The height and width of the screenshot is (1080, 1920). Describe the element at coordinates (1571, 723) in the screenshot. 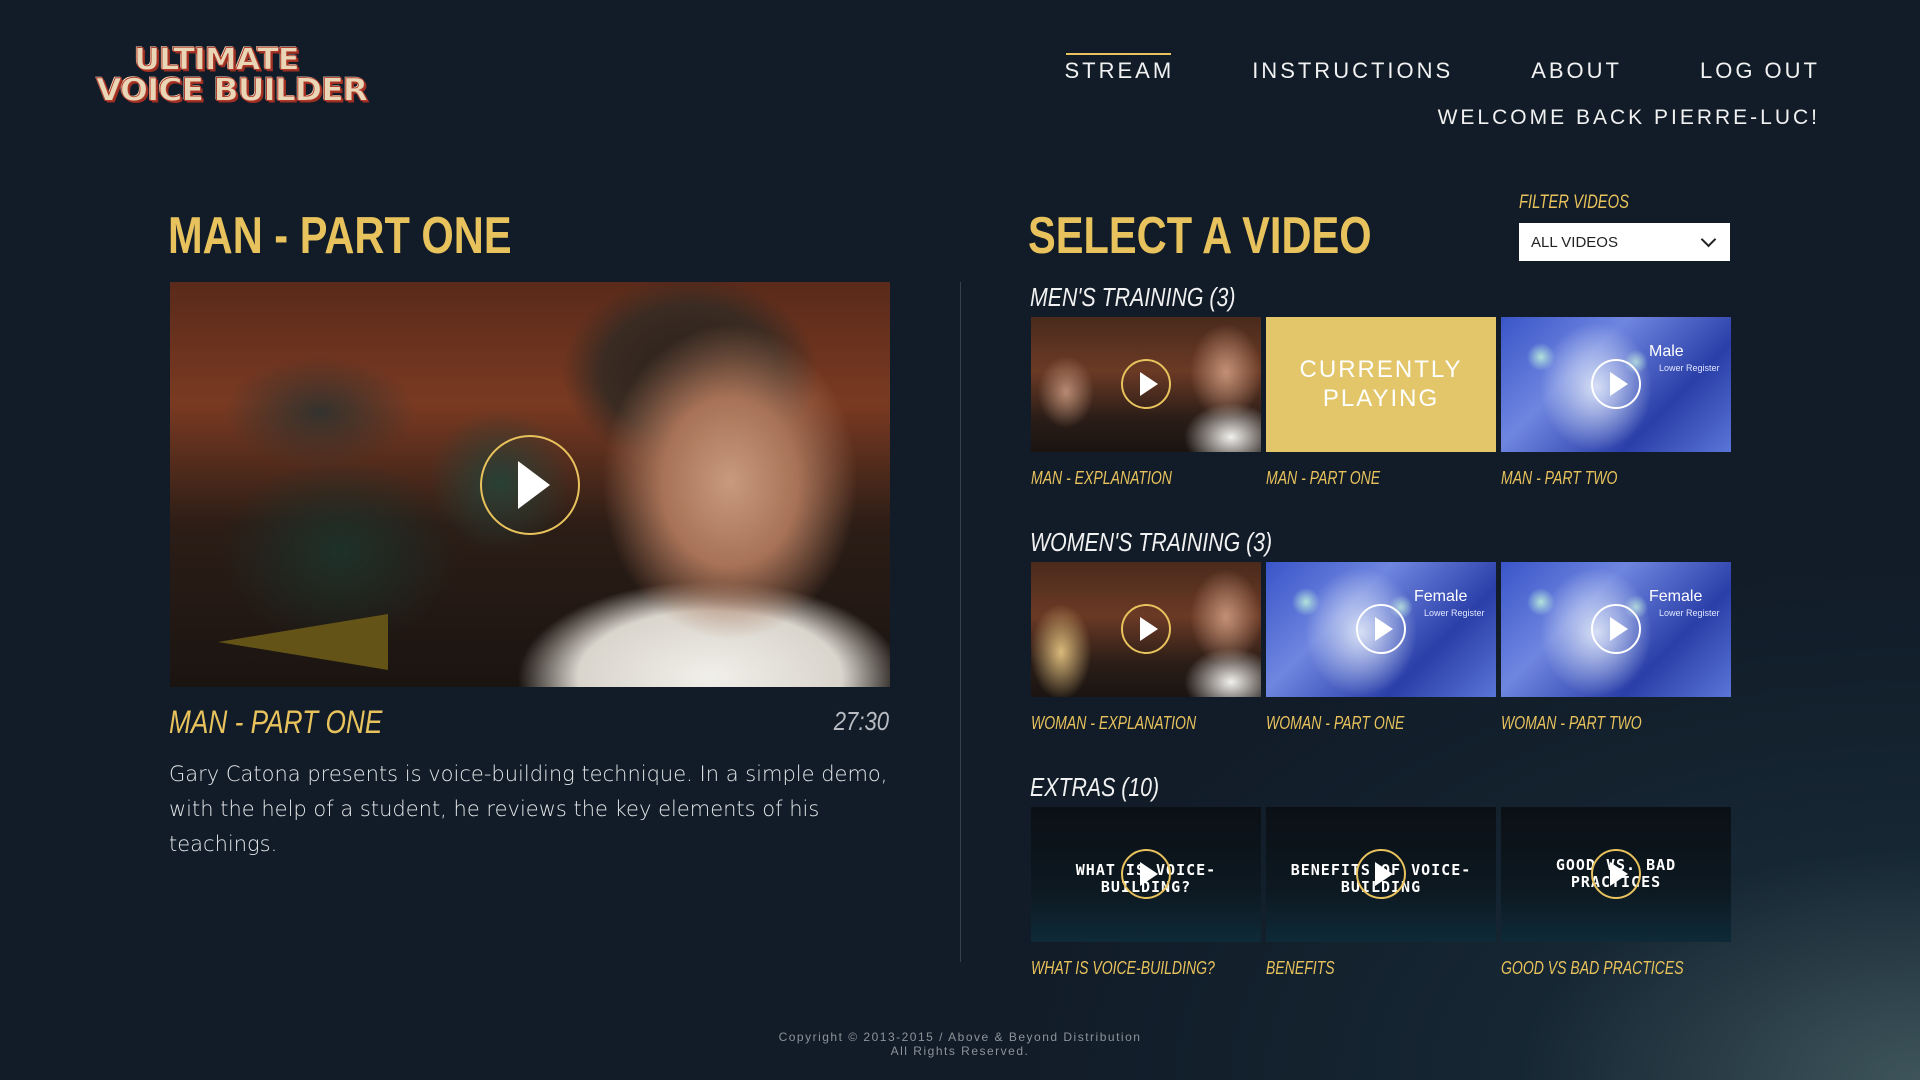

I see `video-label-woman-part-two: WOMAN - PART TWO` at that location.